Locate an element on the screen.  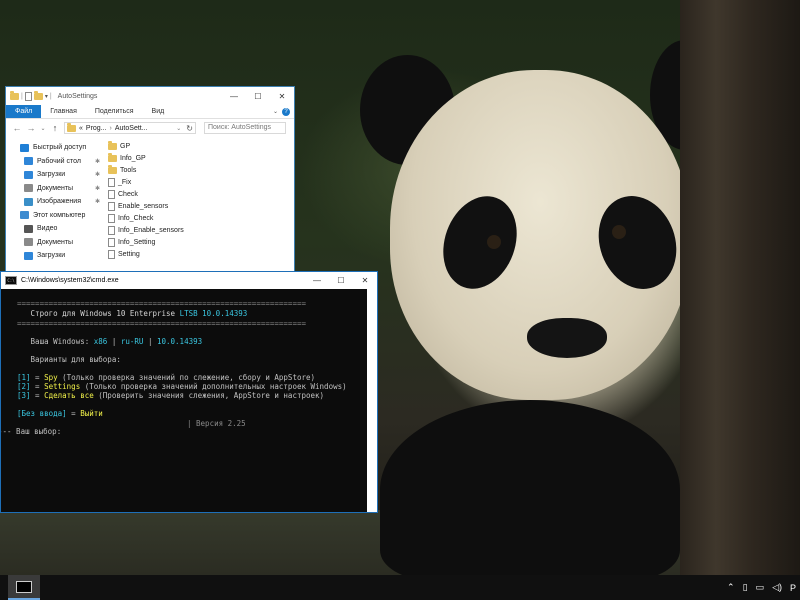
option-name: Settings is located at coordinates (62, 386).